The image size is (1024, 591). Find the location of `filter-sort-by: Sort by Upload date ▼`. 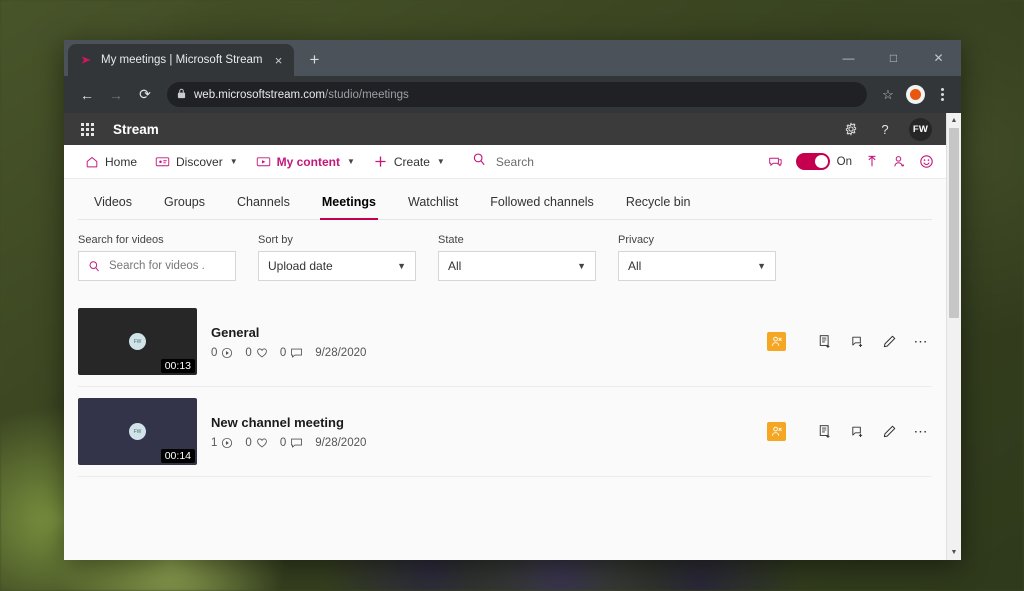

filter-sort-by: Sort by Upload date ▼ is located at coordinates (337, 257).